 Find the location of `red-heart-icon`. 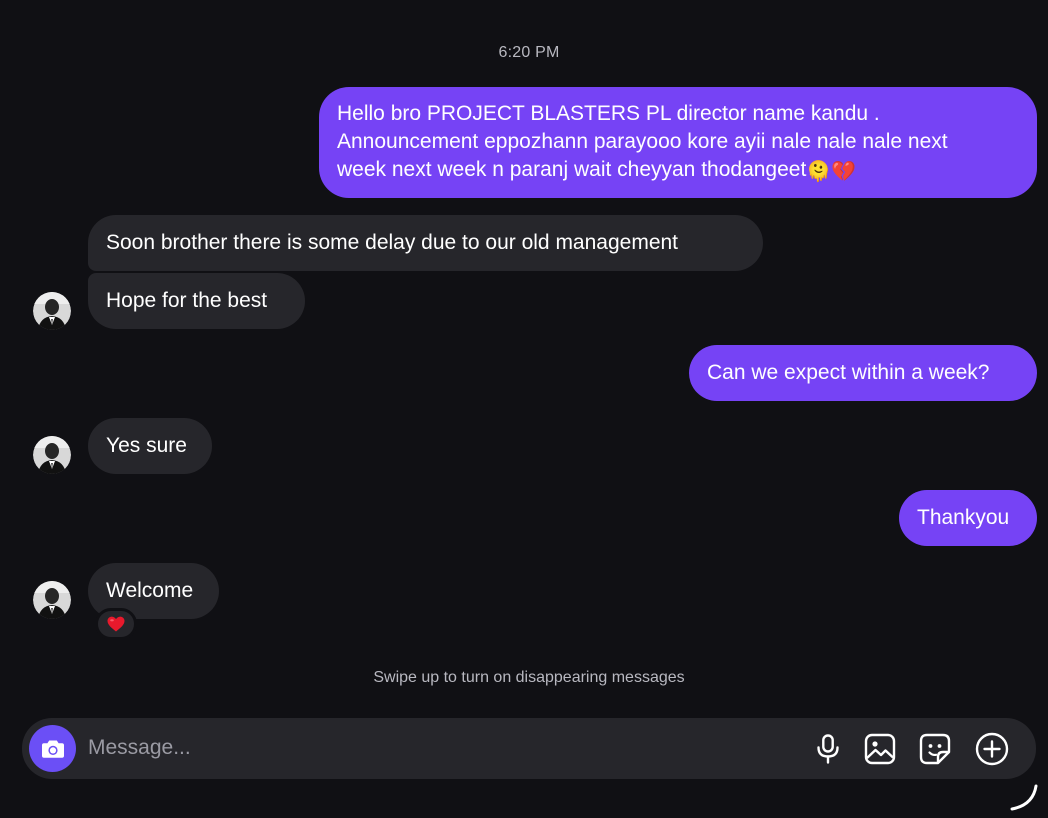

red-heart-icon is located at coordinates (116, 624).